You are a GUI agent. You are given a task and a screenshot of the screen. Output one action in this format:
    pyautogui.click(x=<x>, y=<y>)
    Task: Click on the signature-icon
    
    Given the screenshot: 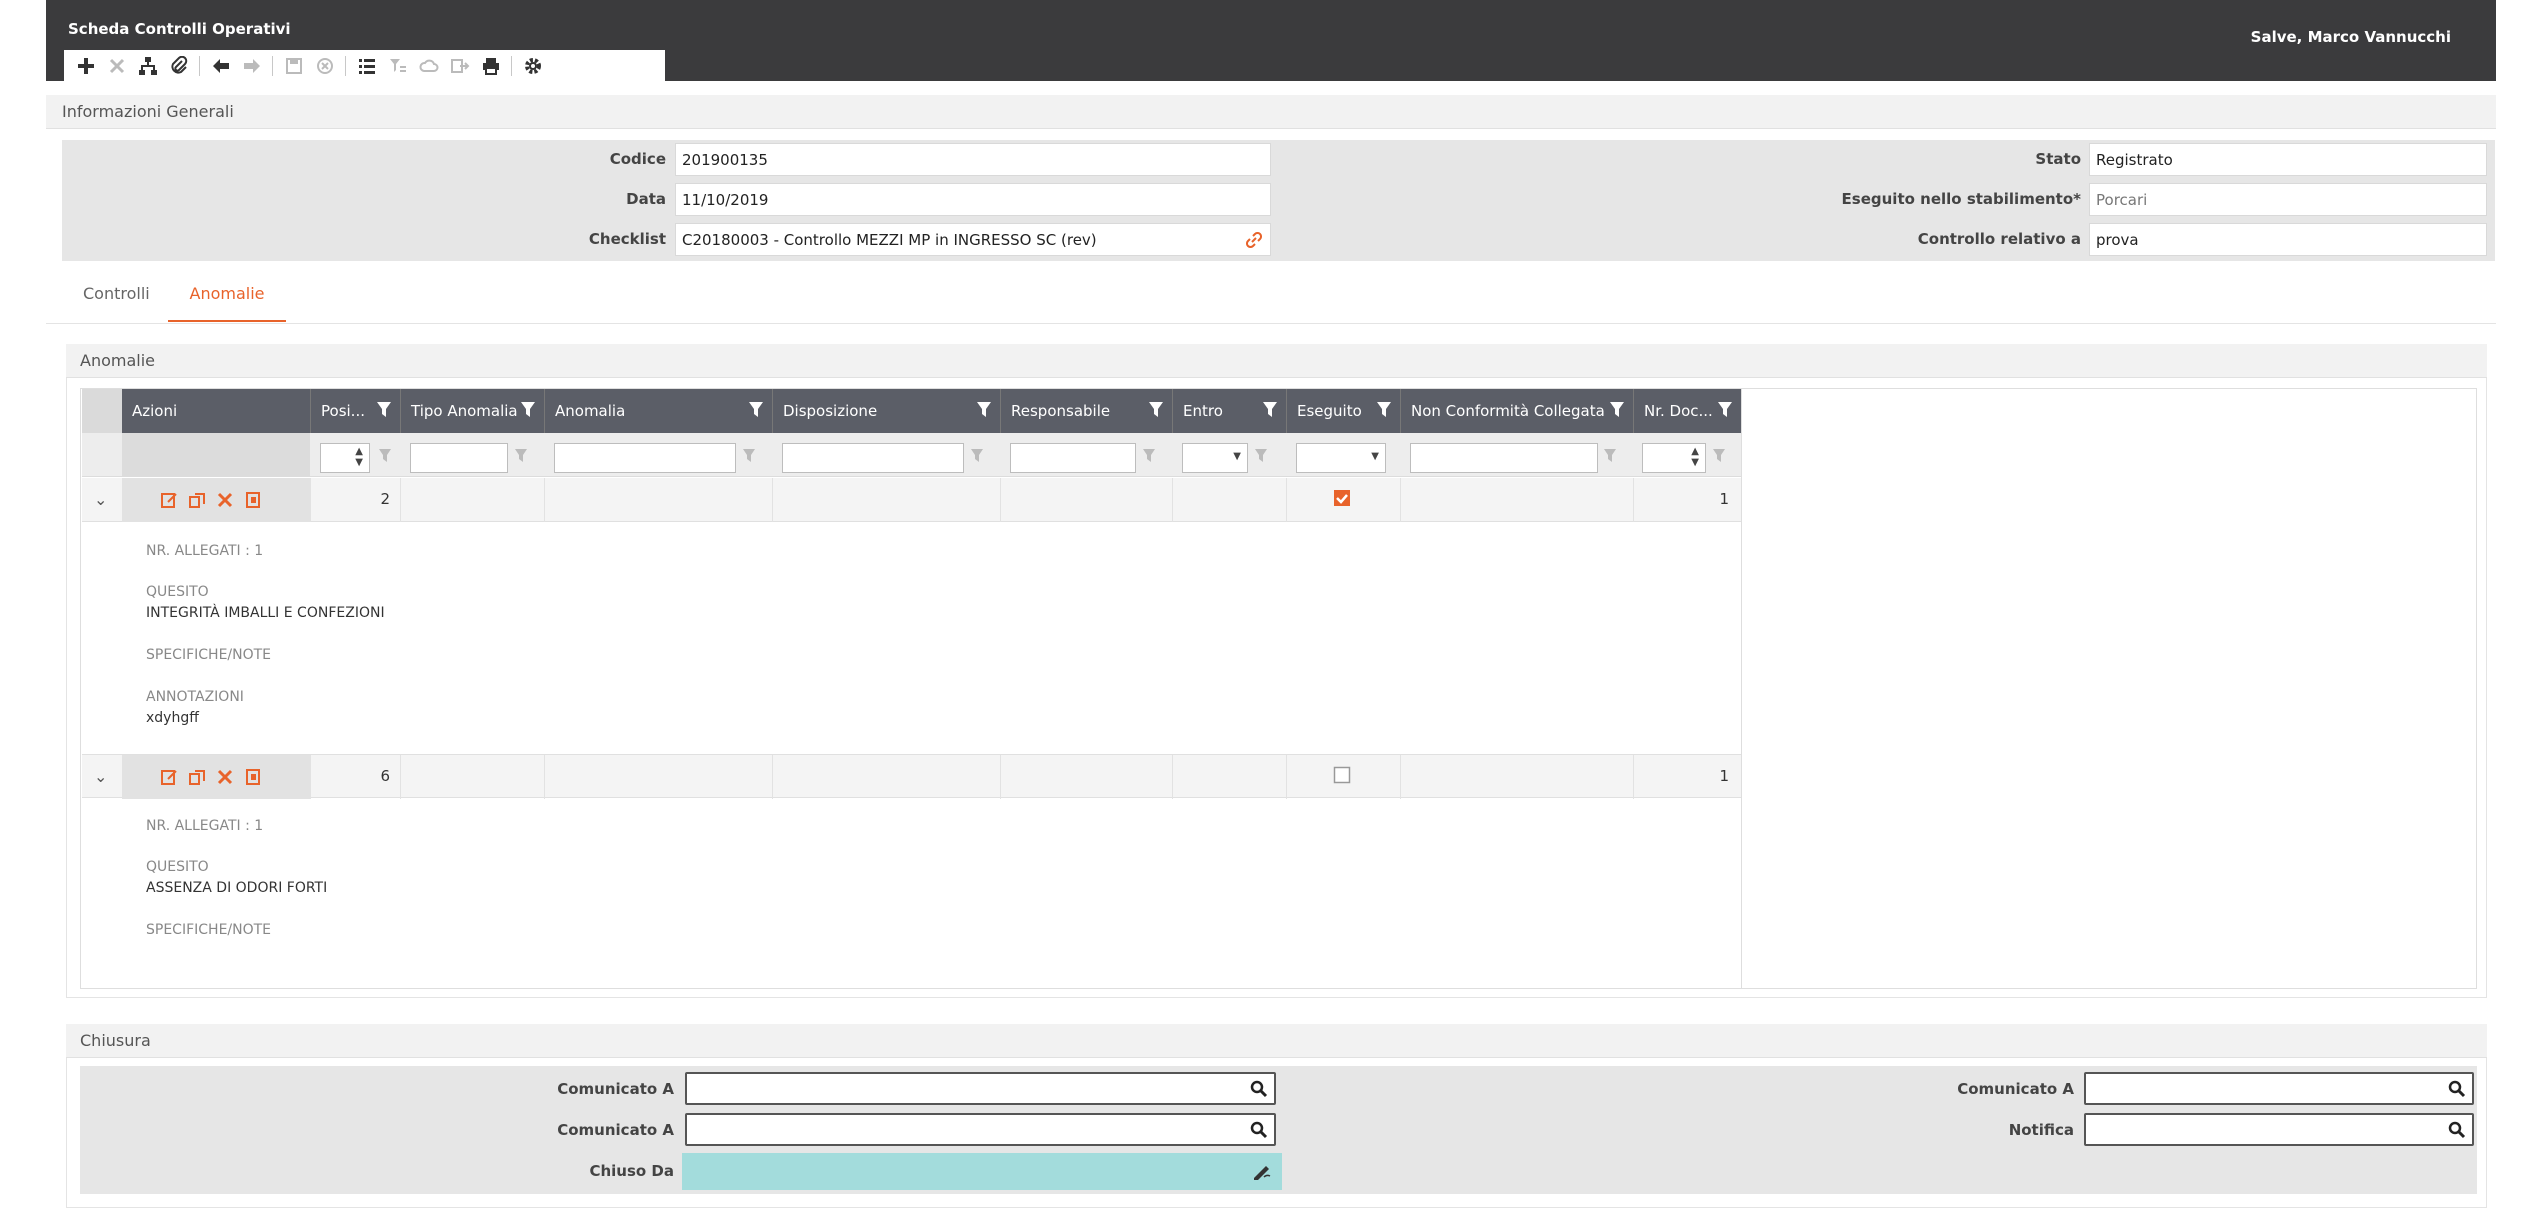 What is the action you would take?
    pyautogui.click(x=1262, y=1171)
    